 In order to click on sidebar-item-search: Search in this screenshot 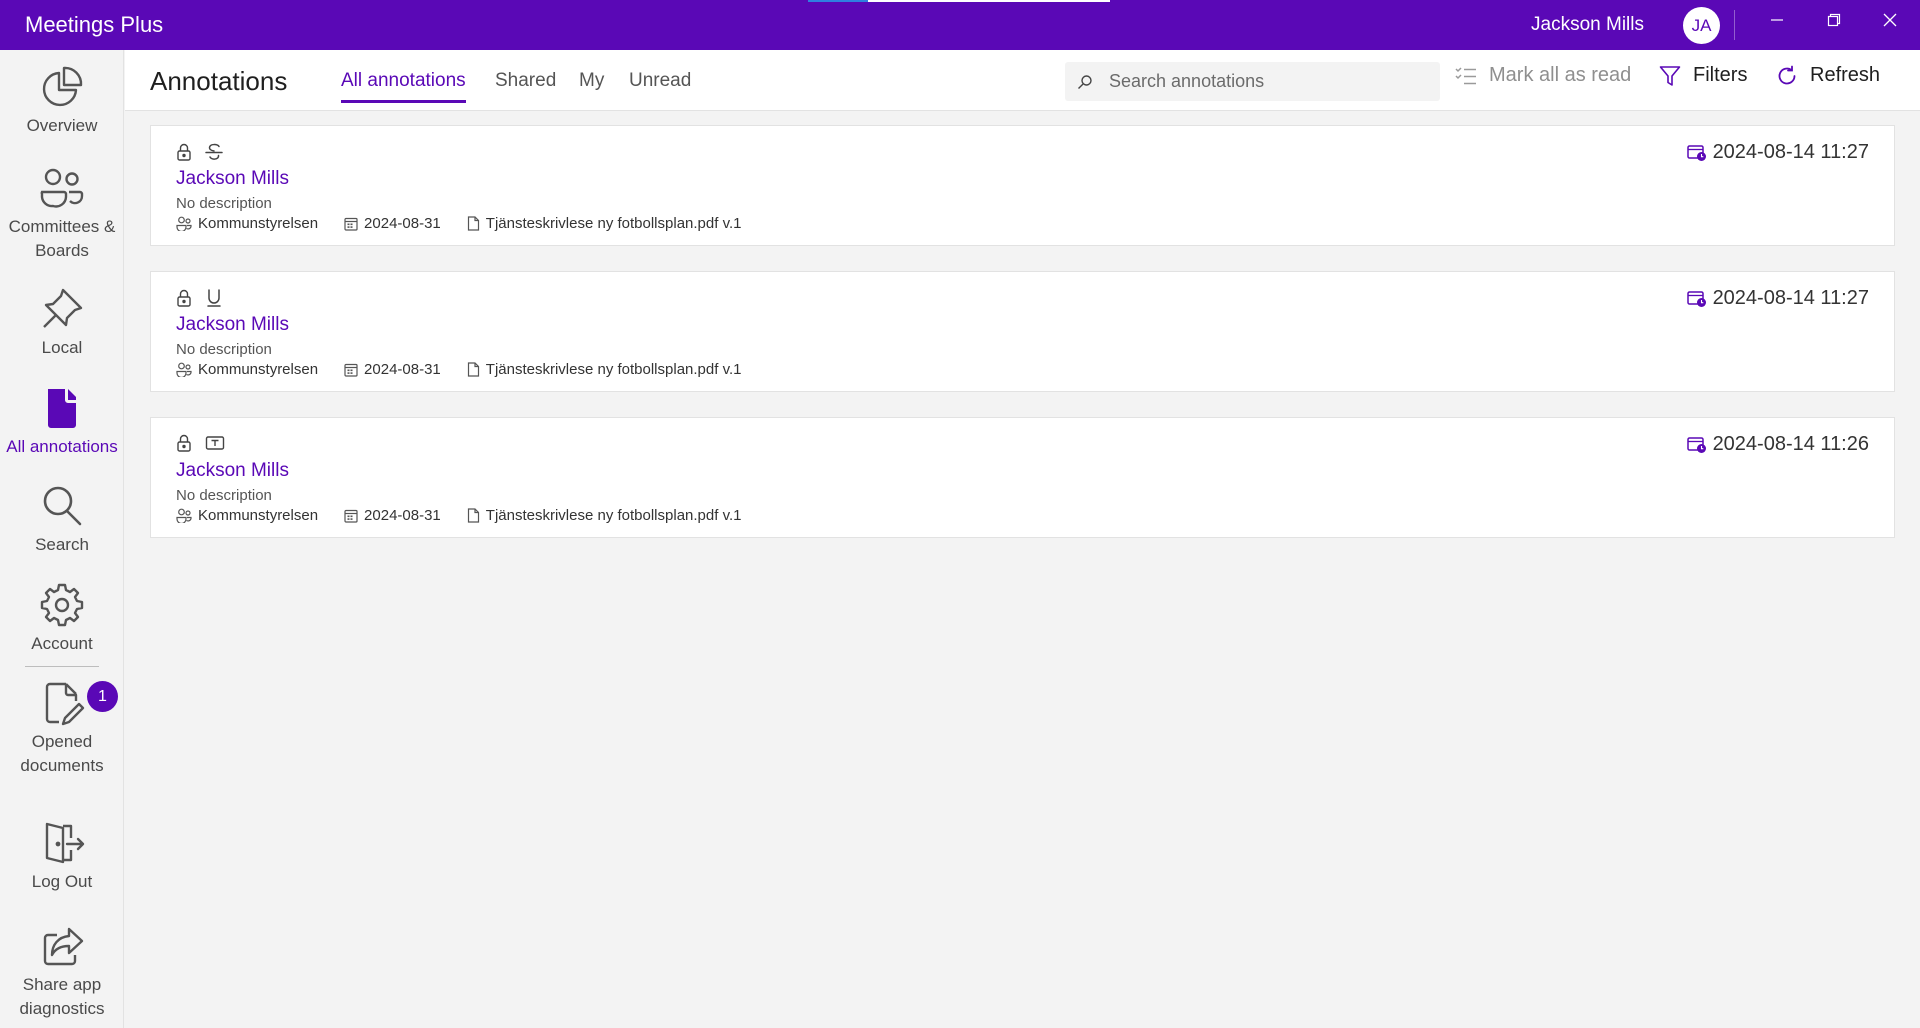, I will do `click(62, 520)`.